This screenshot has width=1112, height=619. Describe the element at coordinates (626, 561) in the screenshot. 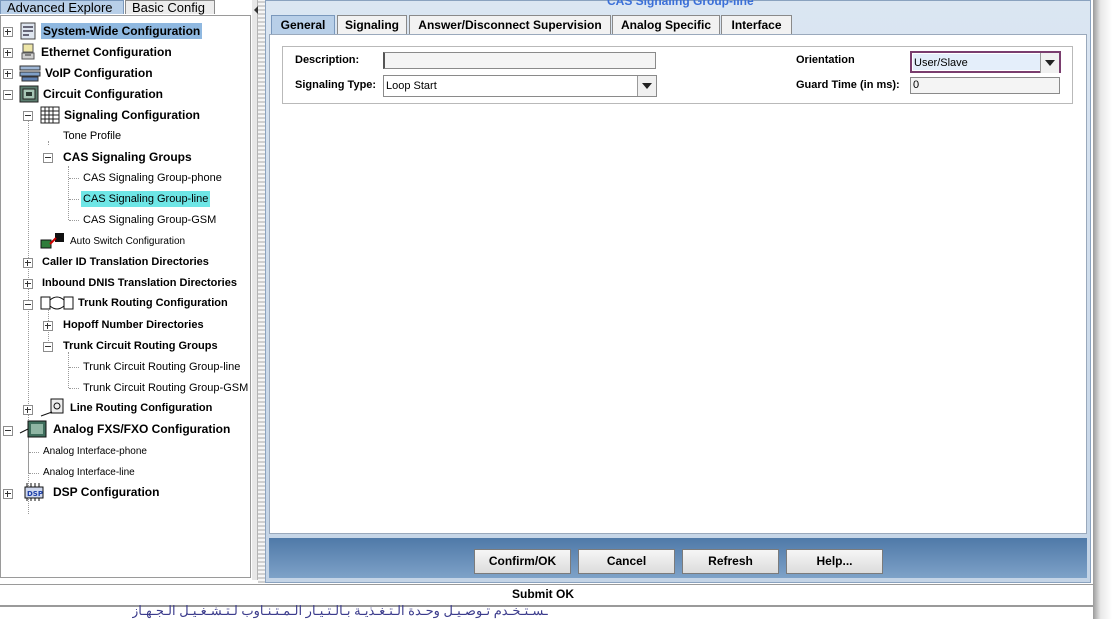

I see `cancel-button: Cancel` at that location.